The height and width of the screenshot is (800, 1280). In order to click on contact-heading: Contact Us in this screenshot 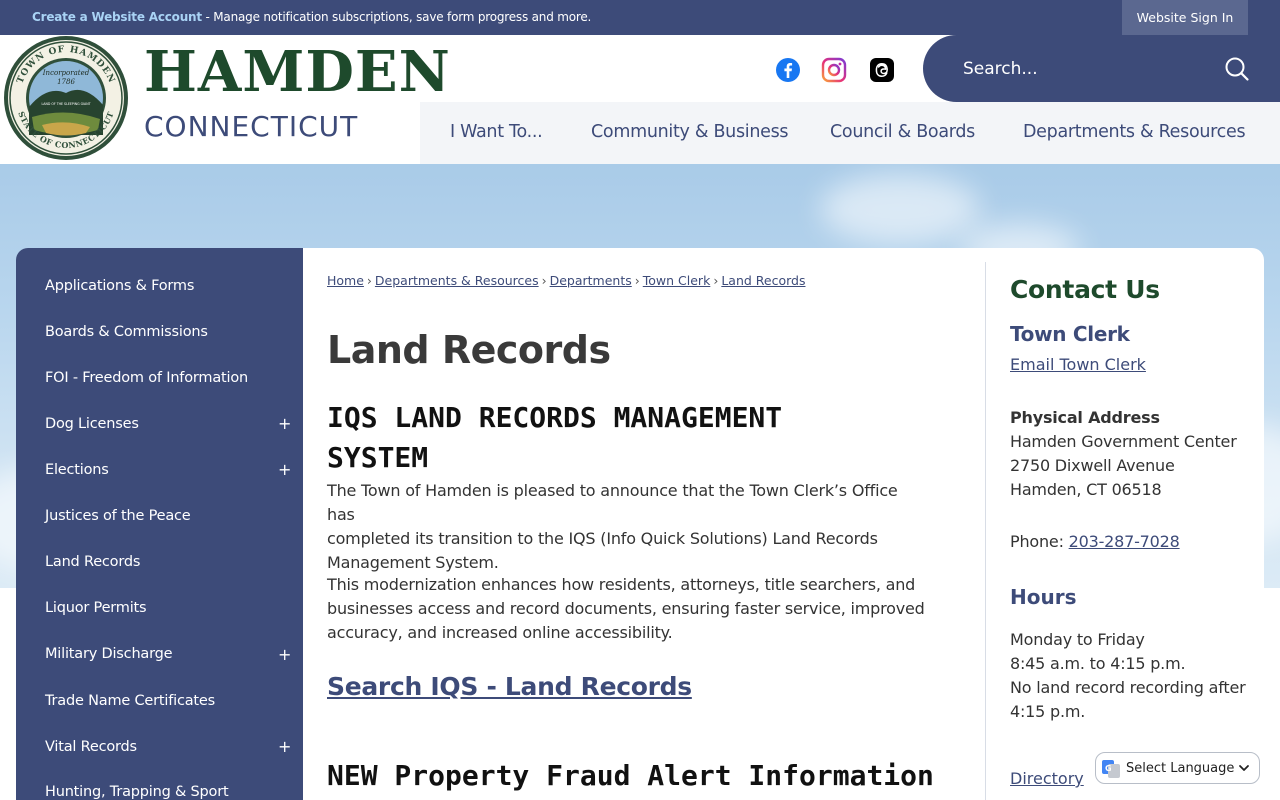, I will do `click(1085, 289)`.